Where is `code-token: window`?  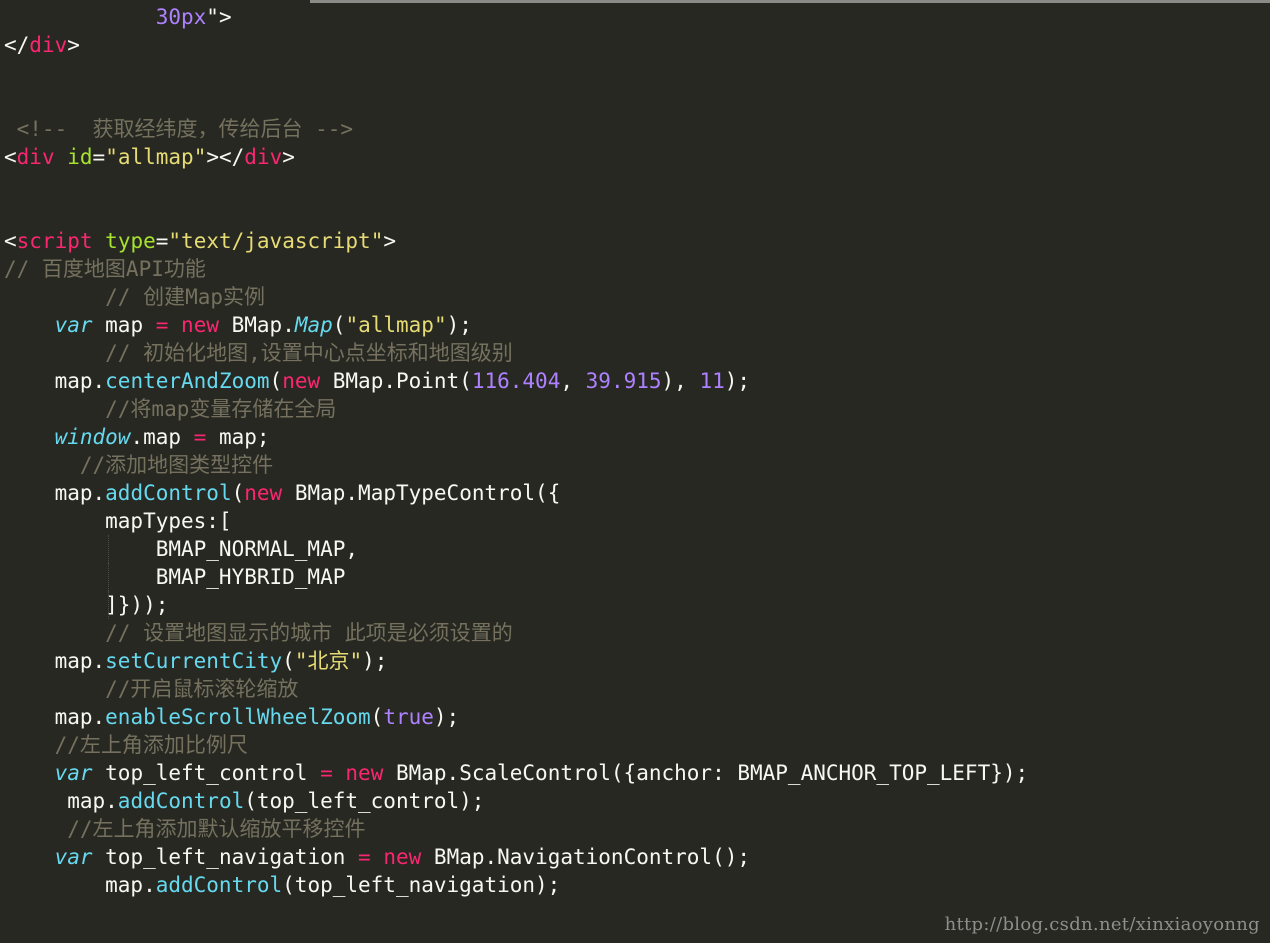 code-token: window is located at coordinates (92, 437).